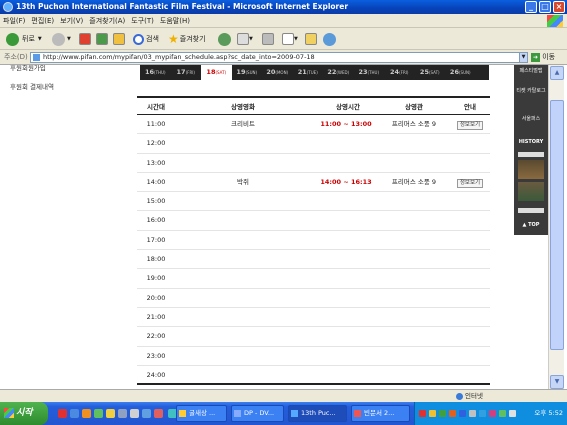 Image resolution: width=567 pixels, height=425 pixels. I want to click on date-tab-26: 26(SUN), so click(460, 72).